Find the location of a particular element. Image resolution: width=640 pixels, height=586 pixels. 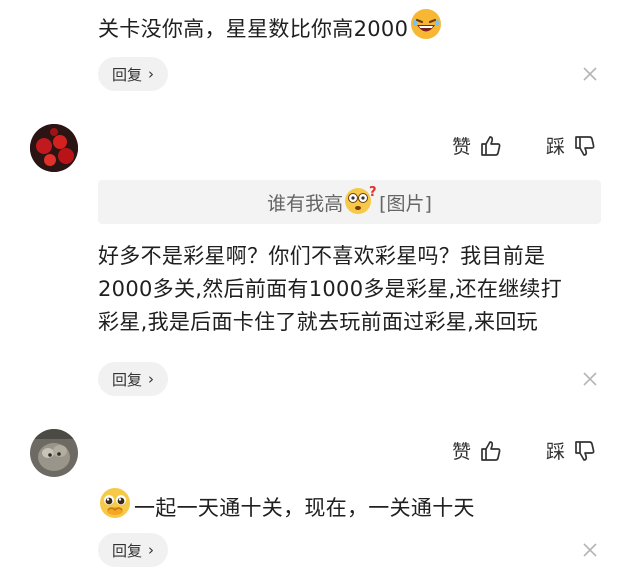

comment-1-line: 彩星,我是后面卡住了就去玩前面过彩星,来回玩 is located at coordinates (318, 322).